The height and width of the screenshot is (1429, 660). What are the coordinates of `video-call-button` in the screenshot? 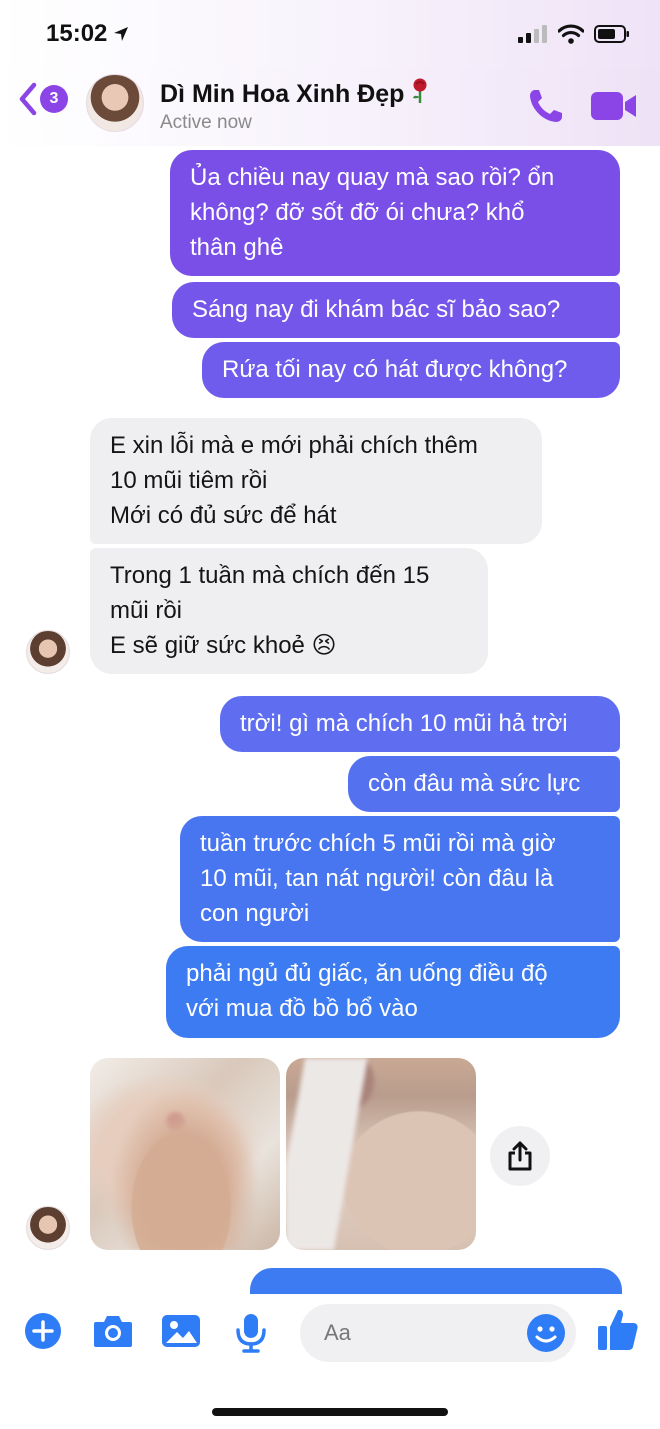 It's located at (614, 108).